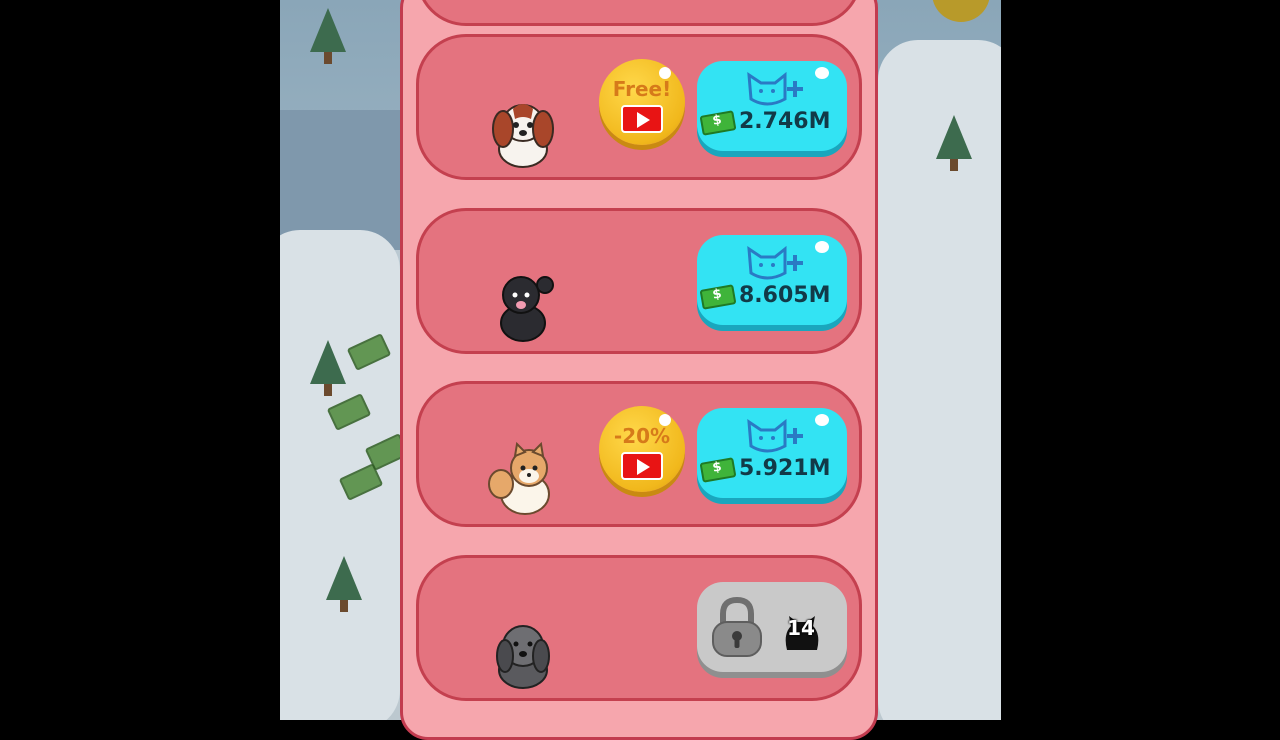 This screenshot has height=740, width=1280. I want to click on padlock-icon, so click(737, 626).